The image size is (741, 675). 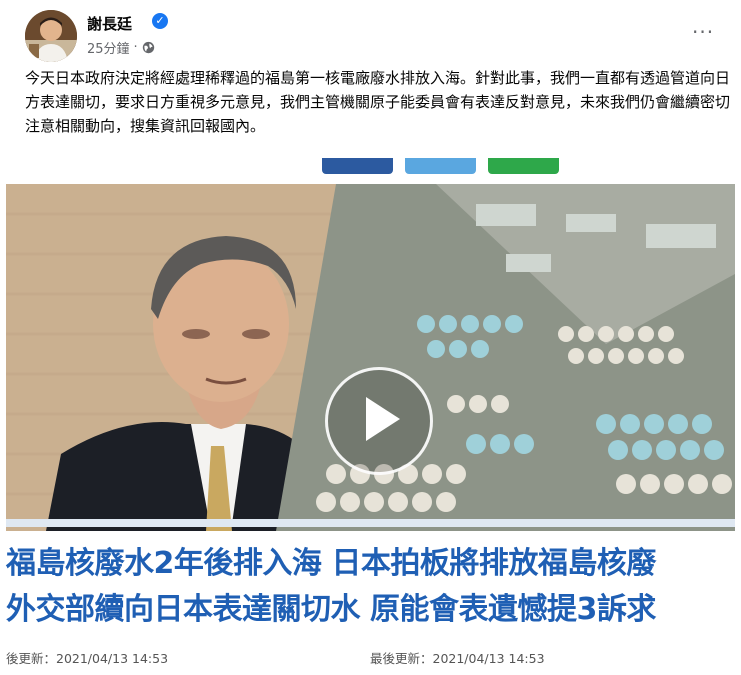 I want to click on update-timestamp-left: 後更新：2021/04/13 14:53, so click(x=87, y=658).